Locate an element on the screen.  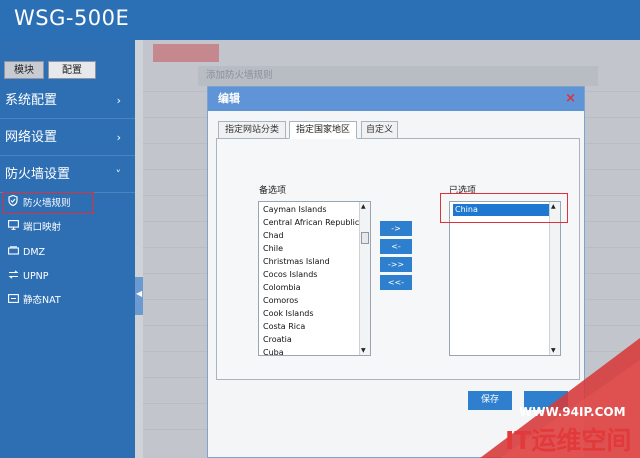
dmz-icon is located at coordinates (13, 253).